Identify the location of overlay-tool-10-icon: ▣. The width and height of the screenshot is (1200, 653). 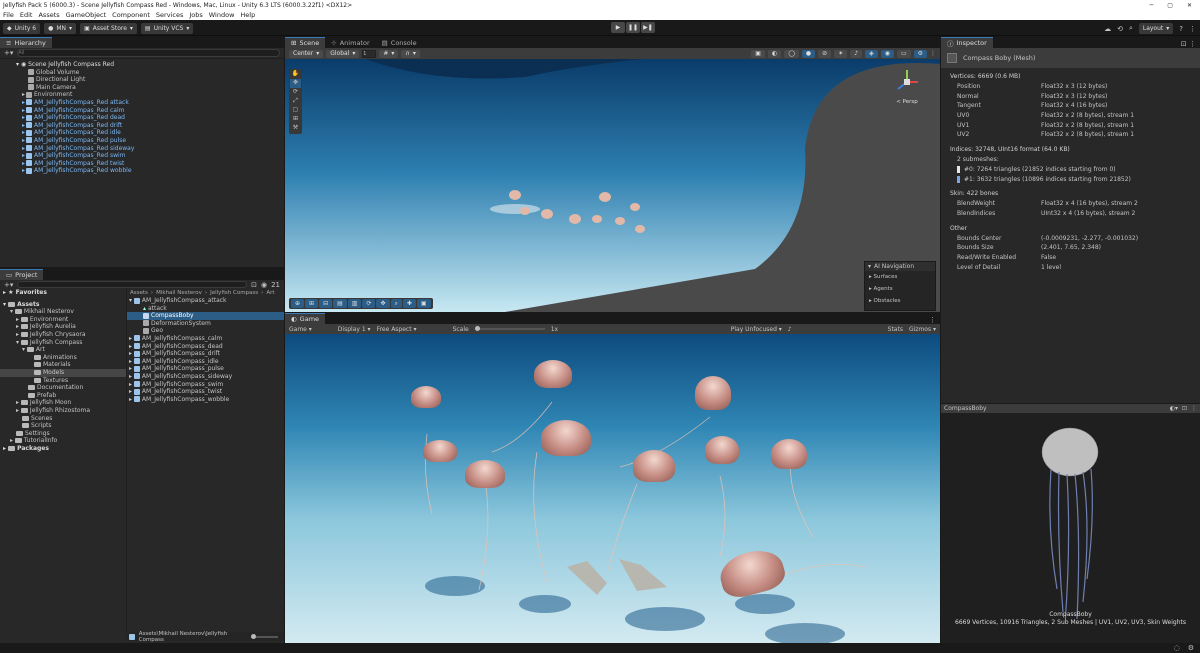
(423, 303).